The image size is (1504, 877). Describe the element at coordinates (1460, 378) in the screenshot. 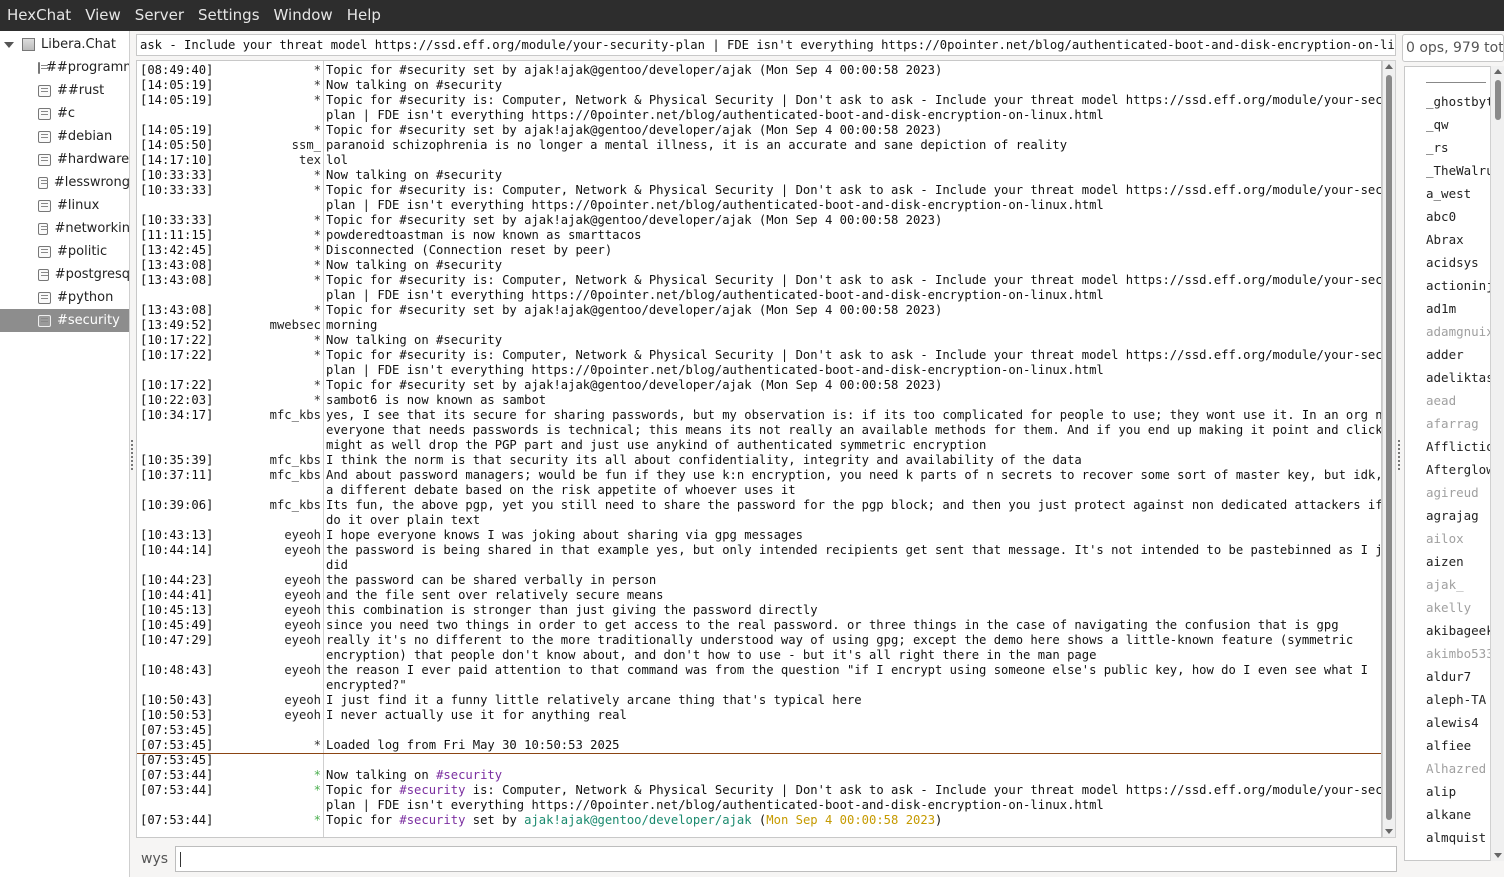

I see `user-item: adeliktas` at that location.